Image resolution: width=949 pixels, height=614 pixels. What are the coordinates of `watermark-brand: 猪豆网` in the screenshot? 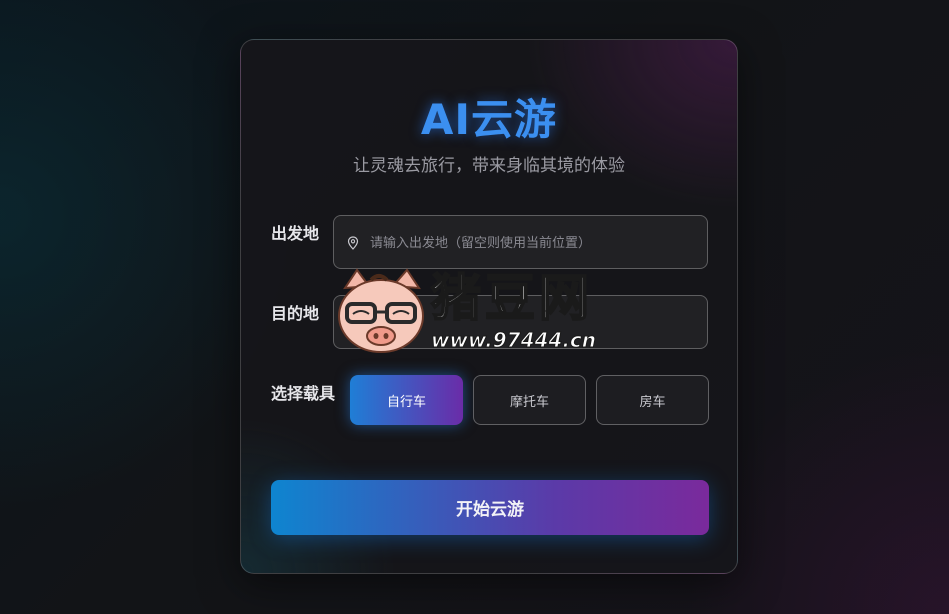 It's located at (511, 298).